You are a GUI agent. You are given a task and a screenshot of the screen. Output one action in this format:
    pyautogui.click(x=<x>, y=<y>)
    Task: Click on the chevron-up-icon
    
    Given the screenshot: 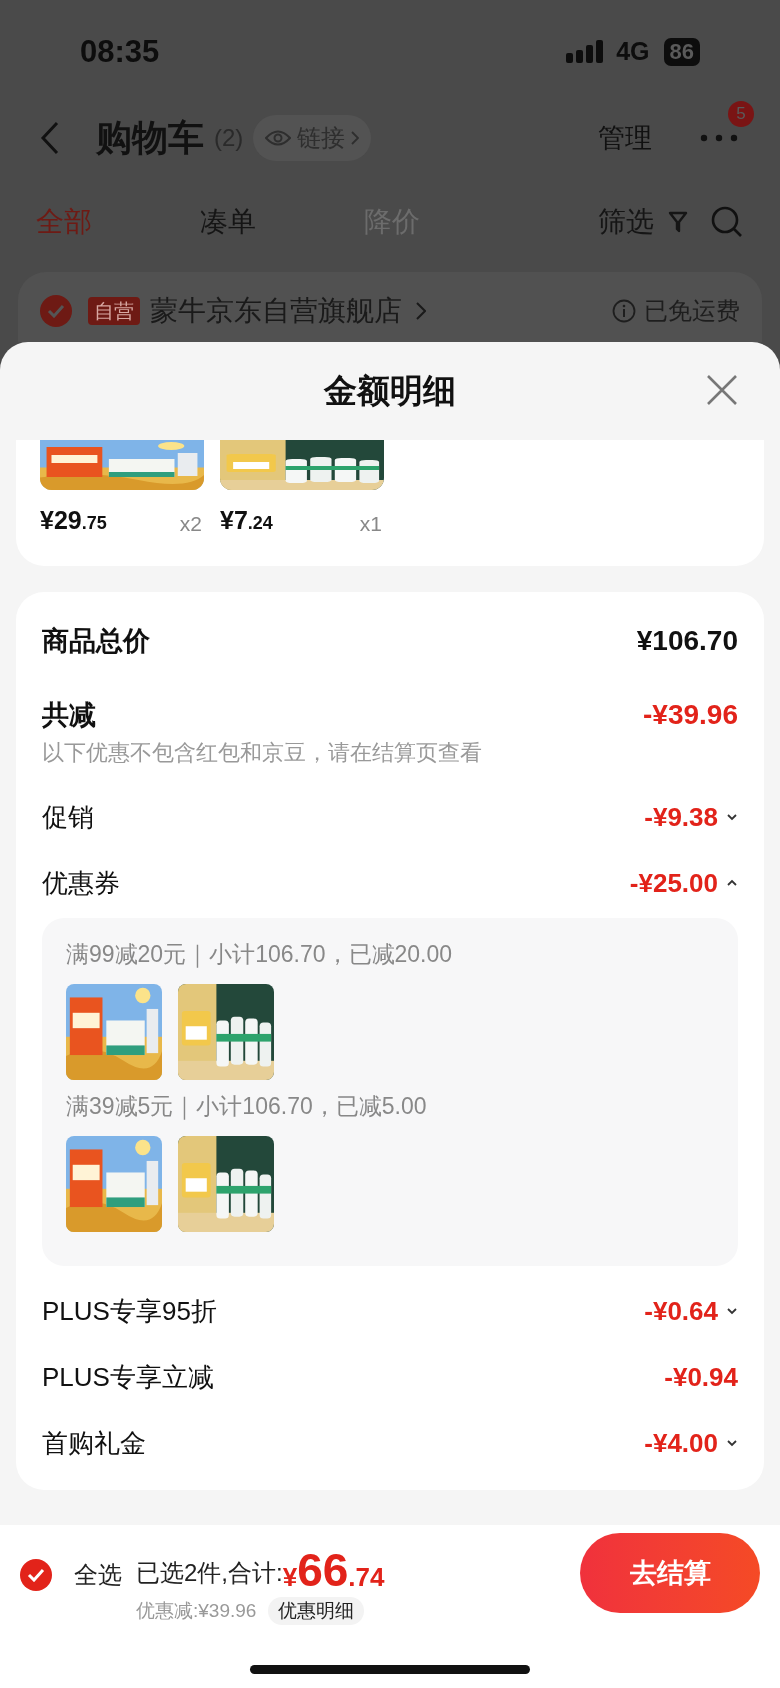 What is the action you would take?
    pyautogui.click(x=732, y=883)
    